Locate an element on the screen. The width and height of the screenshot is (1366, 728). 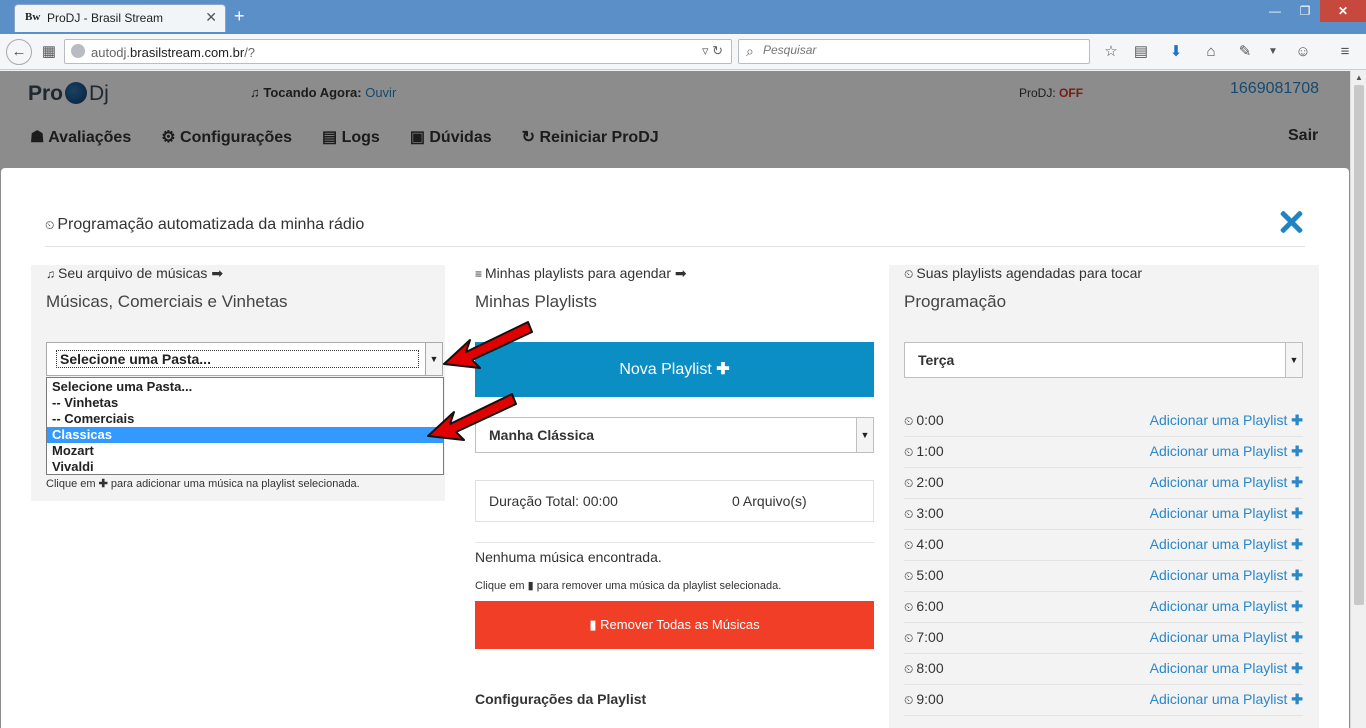
slot-time: ⏲ 2:00 is located at coordinates (924, 482).